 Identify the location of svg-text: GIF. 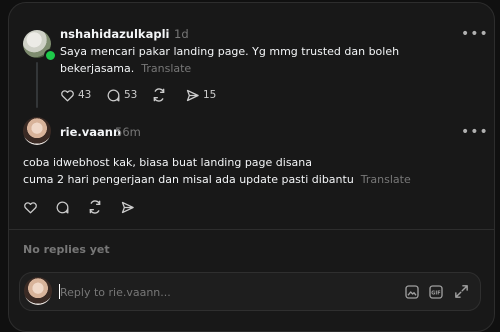
(435, 293).